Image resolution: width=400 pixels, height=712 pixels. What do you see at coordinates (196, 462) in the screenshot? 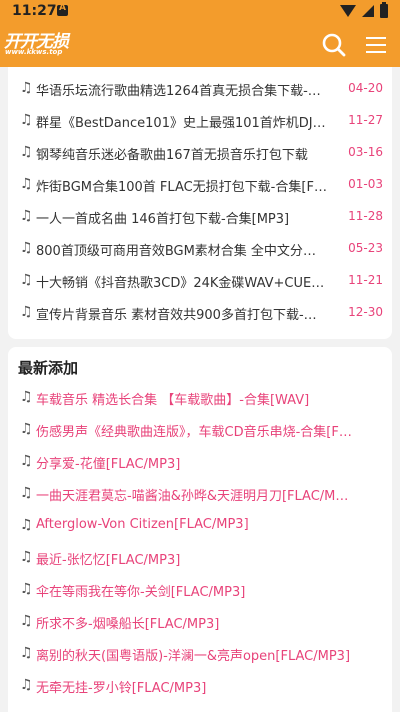
I see `list-item-title: 分享爱-花僮[FLAC/MP3]` at bounding box center [196, 462].